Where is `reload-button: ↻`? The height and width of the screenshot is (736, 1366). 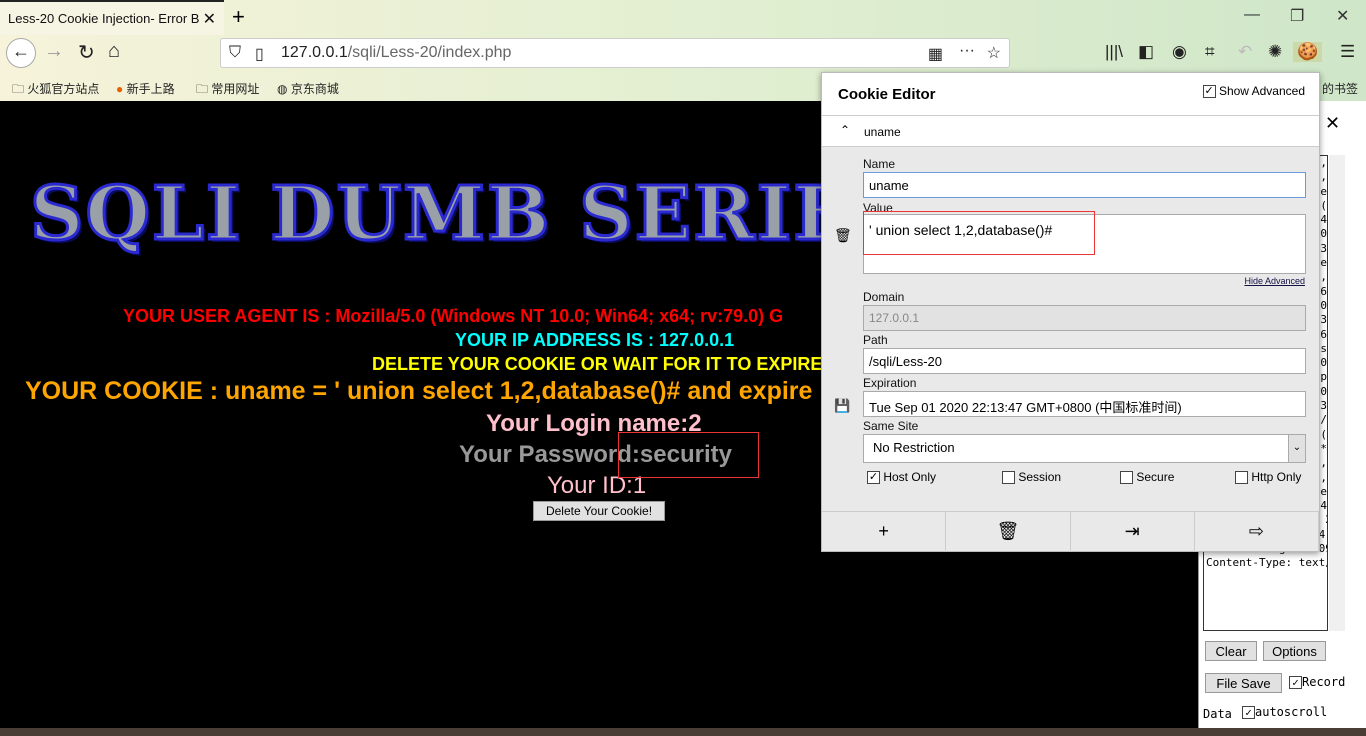
reload-button: ↻ is located at coordinates (86, 52).